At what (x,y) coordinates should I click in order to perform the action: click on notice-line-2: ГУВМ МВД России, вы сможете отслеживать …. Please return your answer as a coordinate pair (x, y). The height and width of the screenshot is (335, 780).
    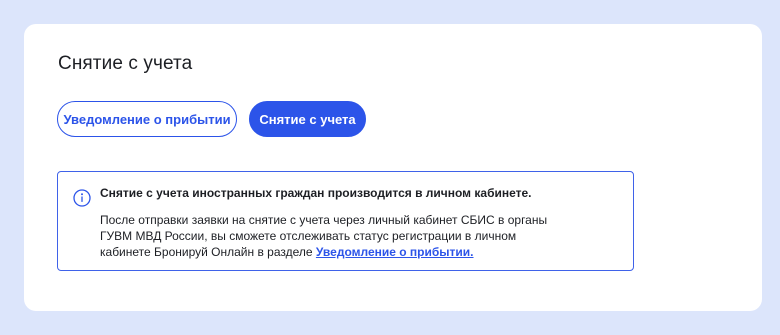
    Looking at the image, I should click on (308, 236).